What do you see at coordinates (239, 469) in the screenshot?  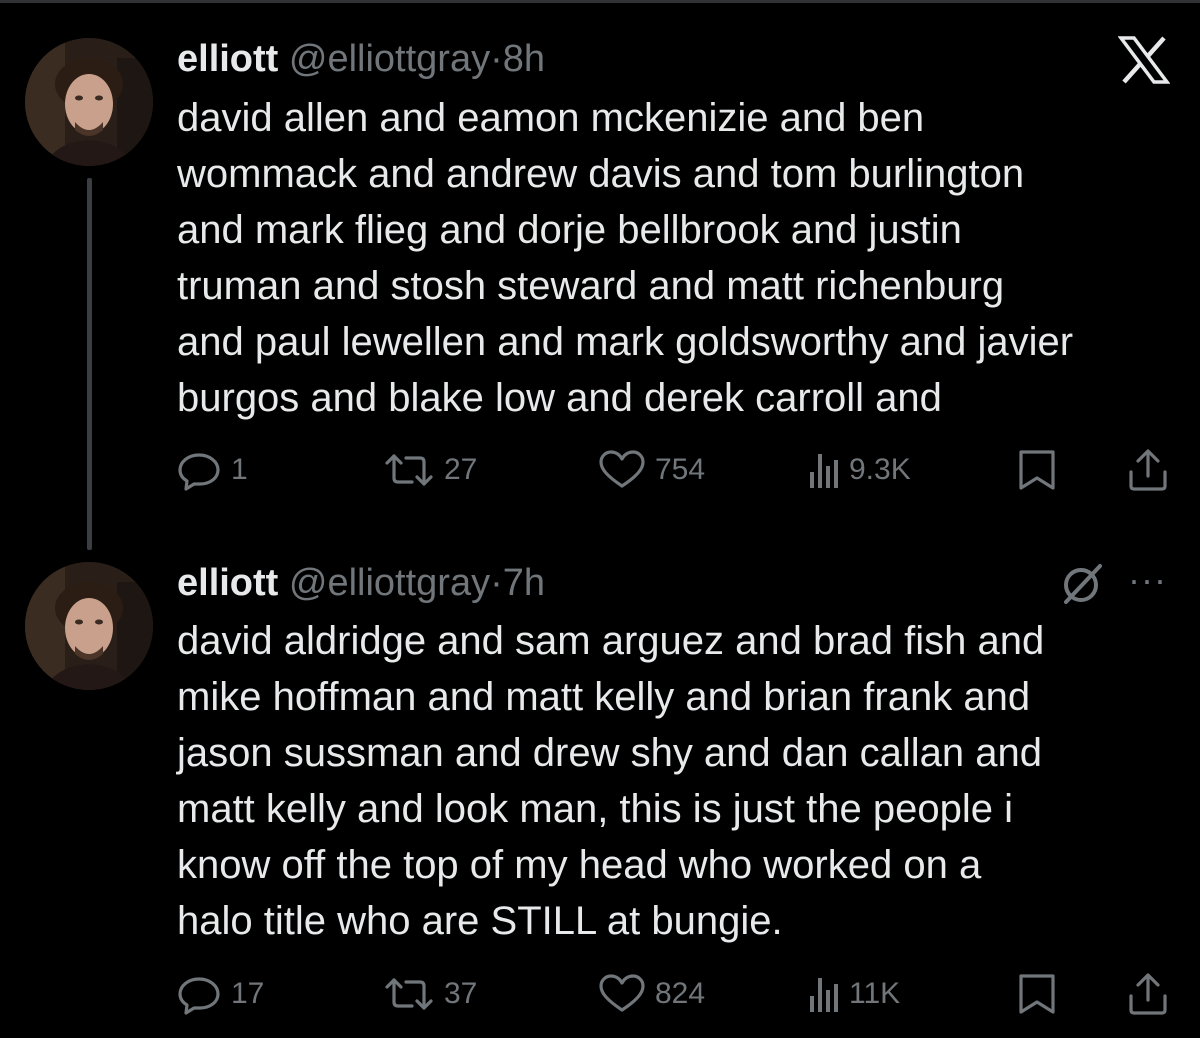 I see `reply-count: 1` at bounding box center [239, 469].